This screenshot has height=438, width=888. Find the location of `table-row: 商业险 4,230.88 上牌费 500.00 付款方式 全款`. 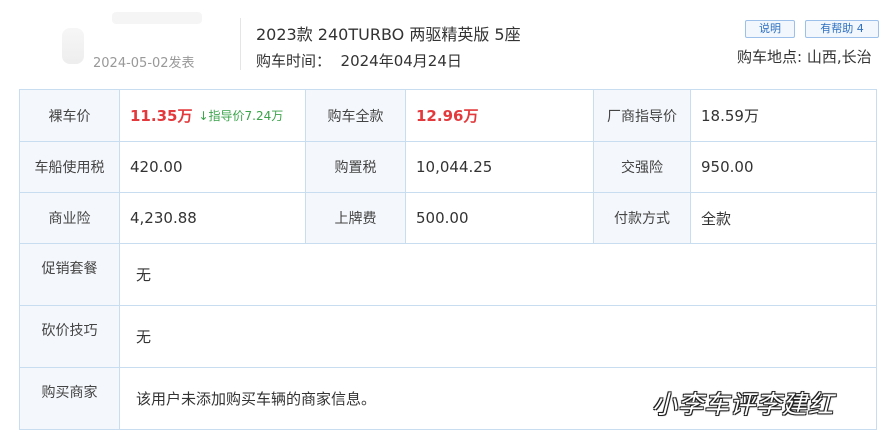

table-row: 商业险 4,230.88 上牌费 500.00 付款方式 全款 is located at coordinates (448, 217).